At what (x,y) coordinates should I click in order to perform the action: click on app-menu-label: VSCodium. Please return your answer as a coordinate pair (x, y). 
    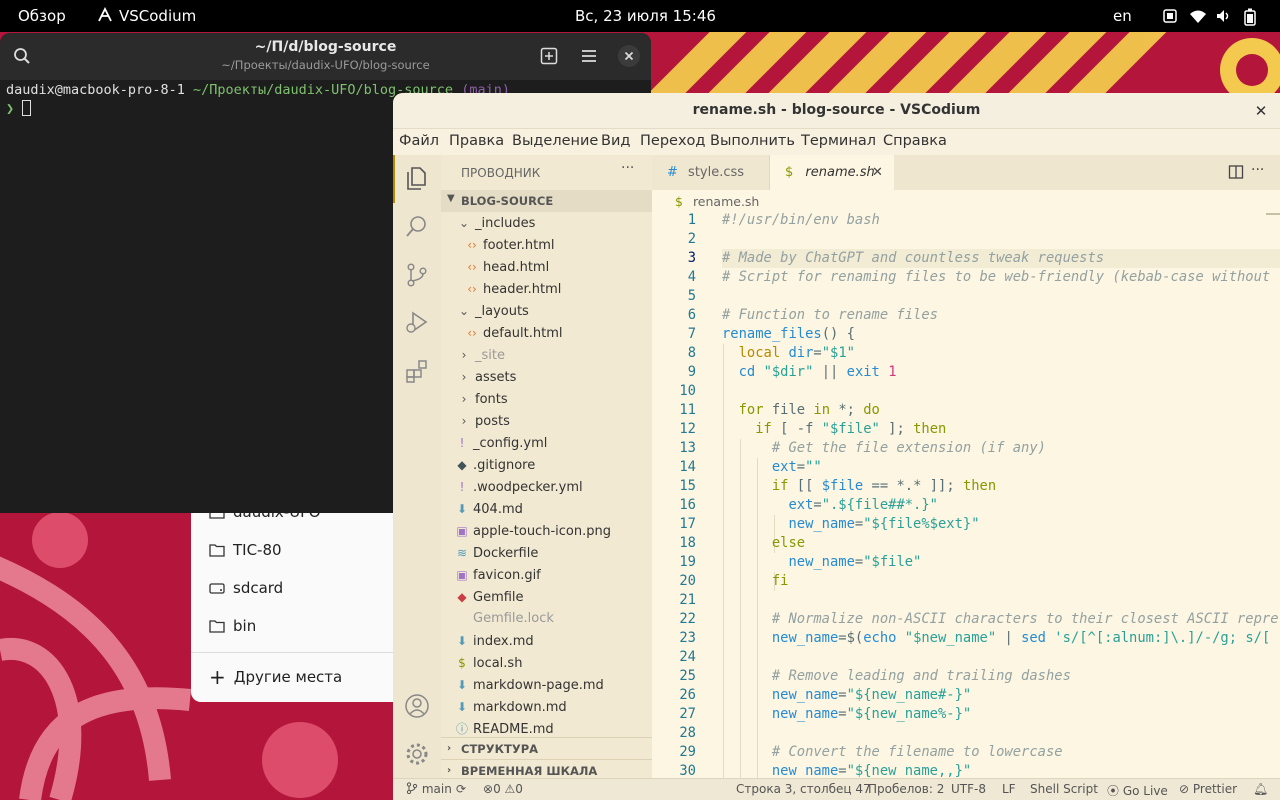
    Looking at the image, I should click on (157, 16).